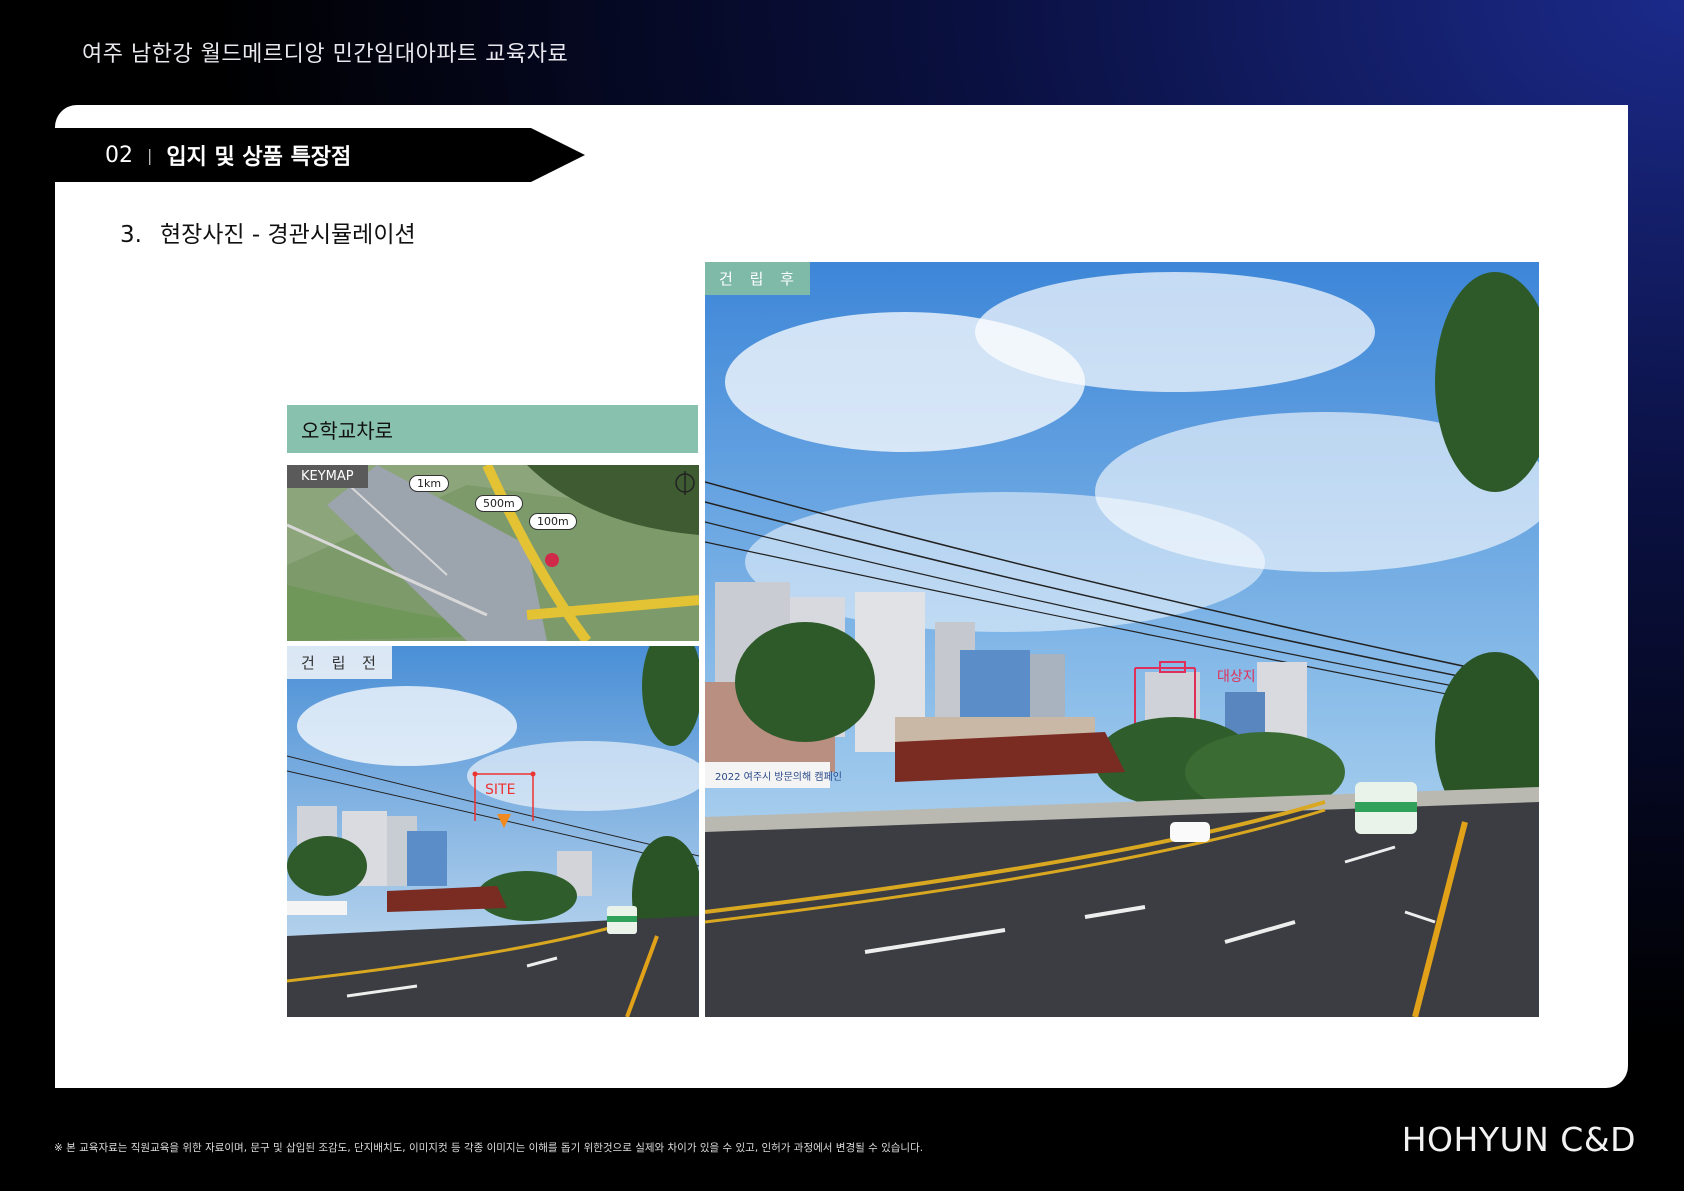 The height and width of the screenshot is (1191, 1684). I want to click on road-name-caption: 오학교차로, so click(492, 429).